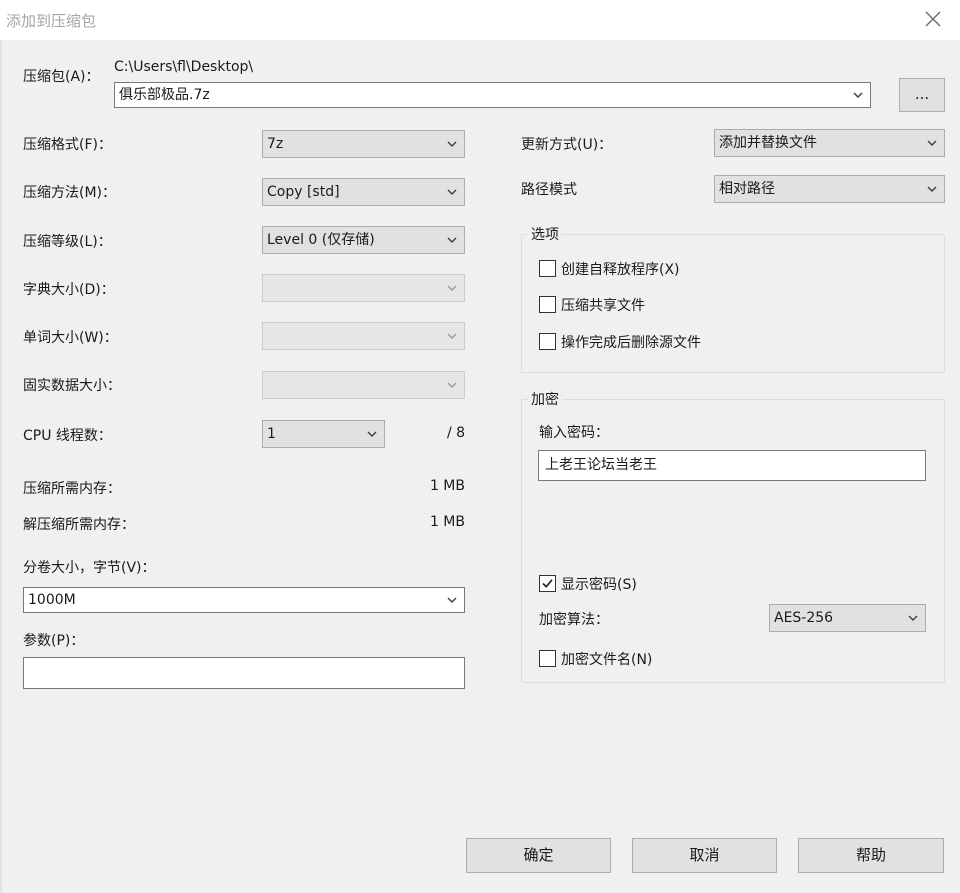 This screenshot has width=960, height=893. What do you see at coordinates (829, 189) in the screenshot?
I see `path-mode-select: 相对路径` at bounding box center [829, 189].